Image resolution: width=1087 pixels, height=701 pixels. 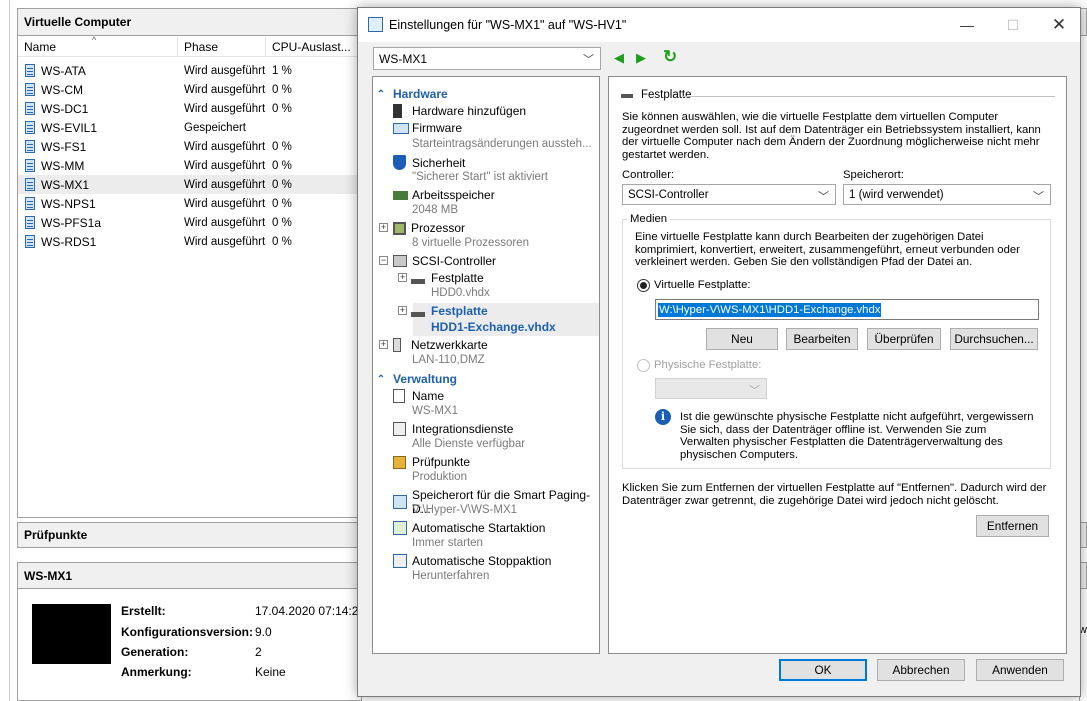 I want to click on settings-app-icon, so click(x=375, y=24).